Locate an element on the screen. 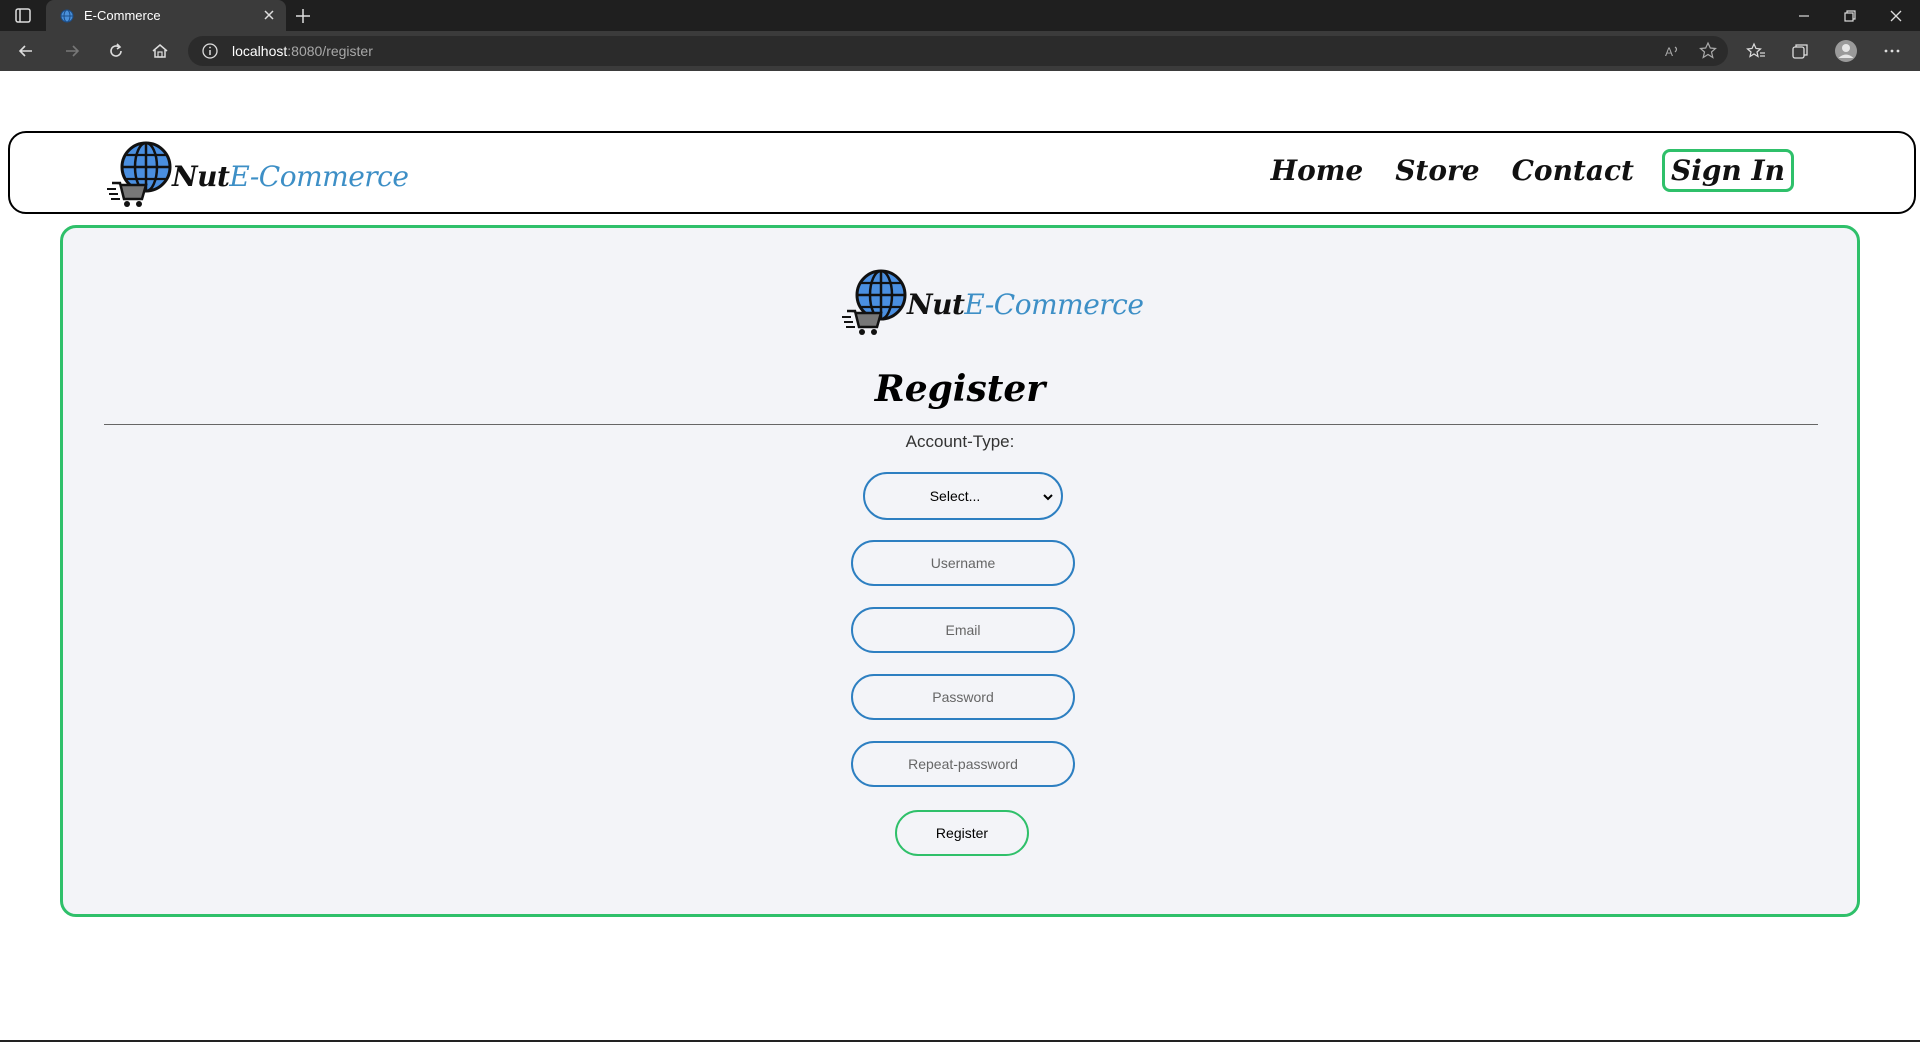 The image size is (1920, 1042). nav-links: Home Store Contact Sign In is located at coordinates (1516, 170).